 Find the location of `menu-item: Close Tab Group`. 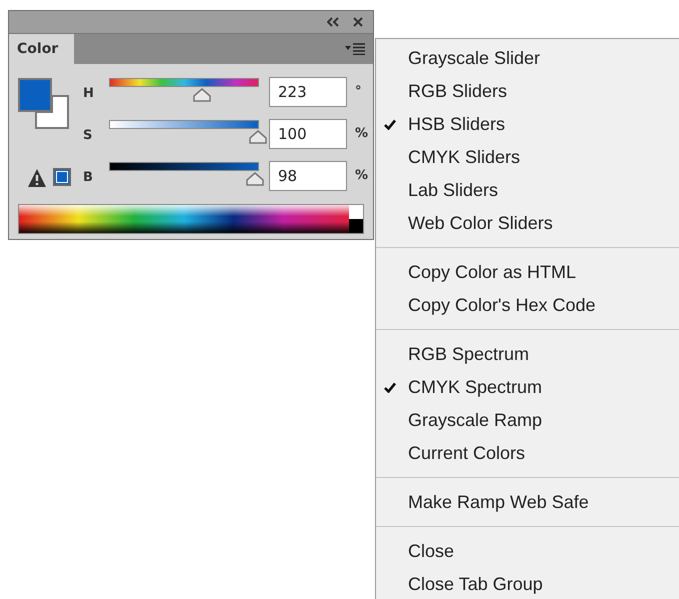

menu-item: Close Tab Group is located at coordinates (527, 583).